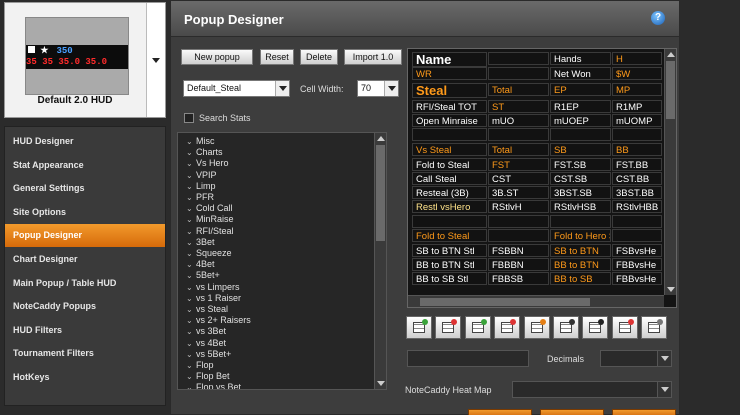  Describe the element at coordinates (637, 192) in the screenshot. I see `grid-cell: 3BST.BB` at that location.